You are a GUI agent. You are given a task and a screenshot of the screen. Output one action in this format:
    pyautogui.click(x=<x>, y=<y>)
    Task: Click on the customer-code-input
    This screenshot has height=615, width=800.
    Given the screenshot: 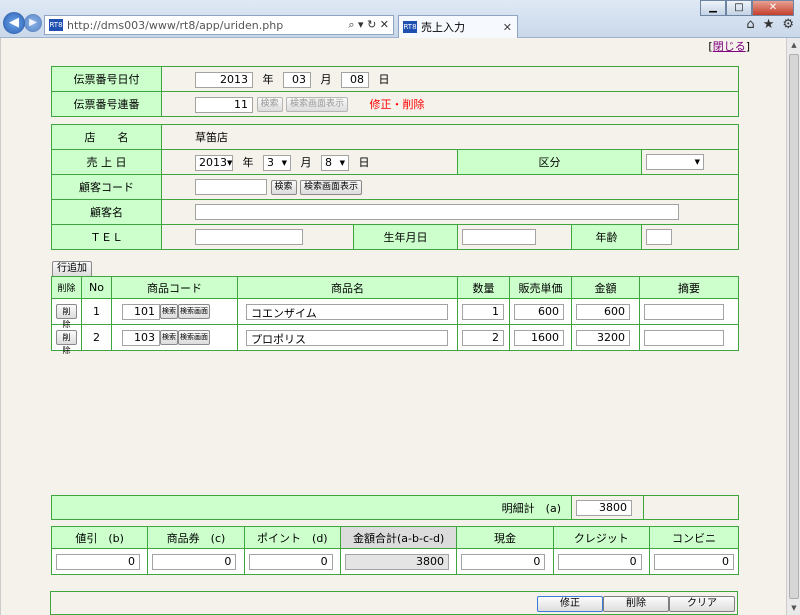 What is the action you would take?
    pyautogui.click(x=231, y=187)
    